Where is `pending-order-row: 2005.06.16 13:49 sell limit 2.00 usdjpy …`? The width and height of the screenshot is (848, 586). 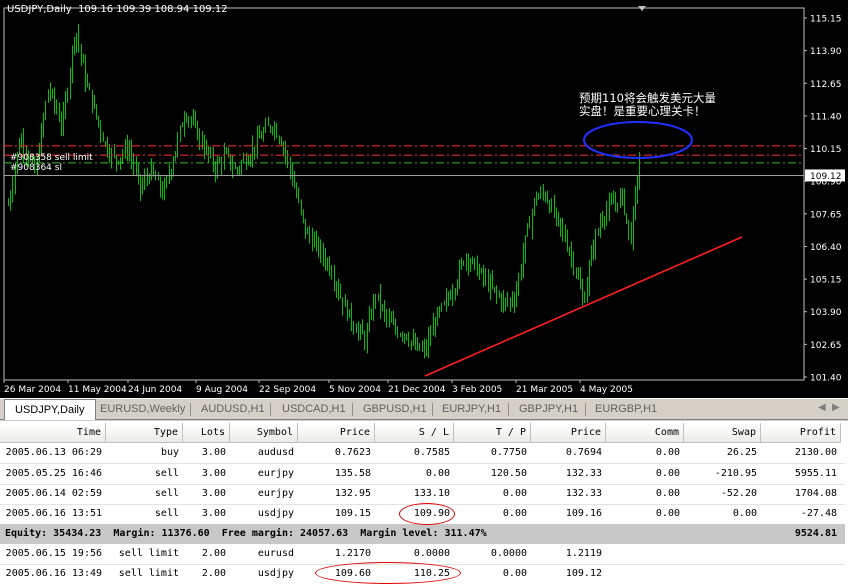
pending-order-row: 2005.06.16 13:49 sell limit 2.00 usdjpy … is located at coordinates (422, 574).